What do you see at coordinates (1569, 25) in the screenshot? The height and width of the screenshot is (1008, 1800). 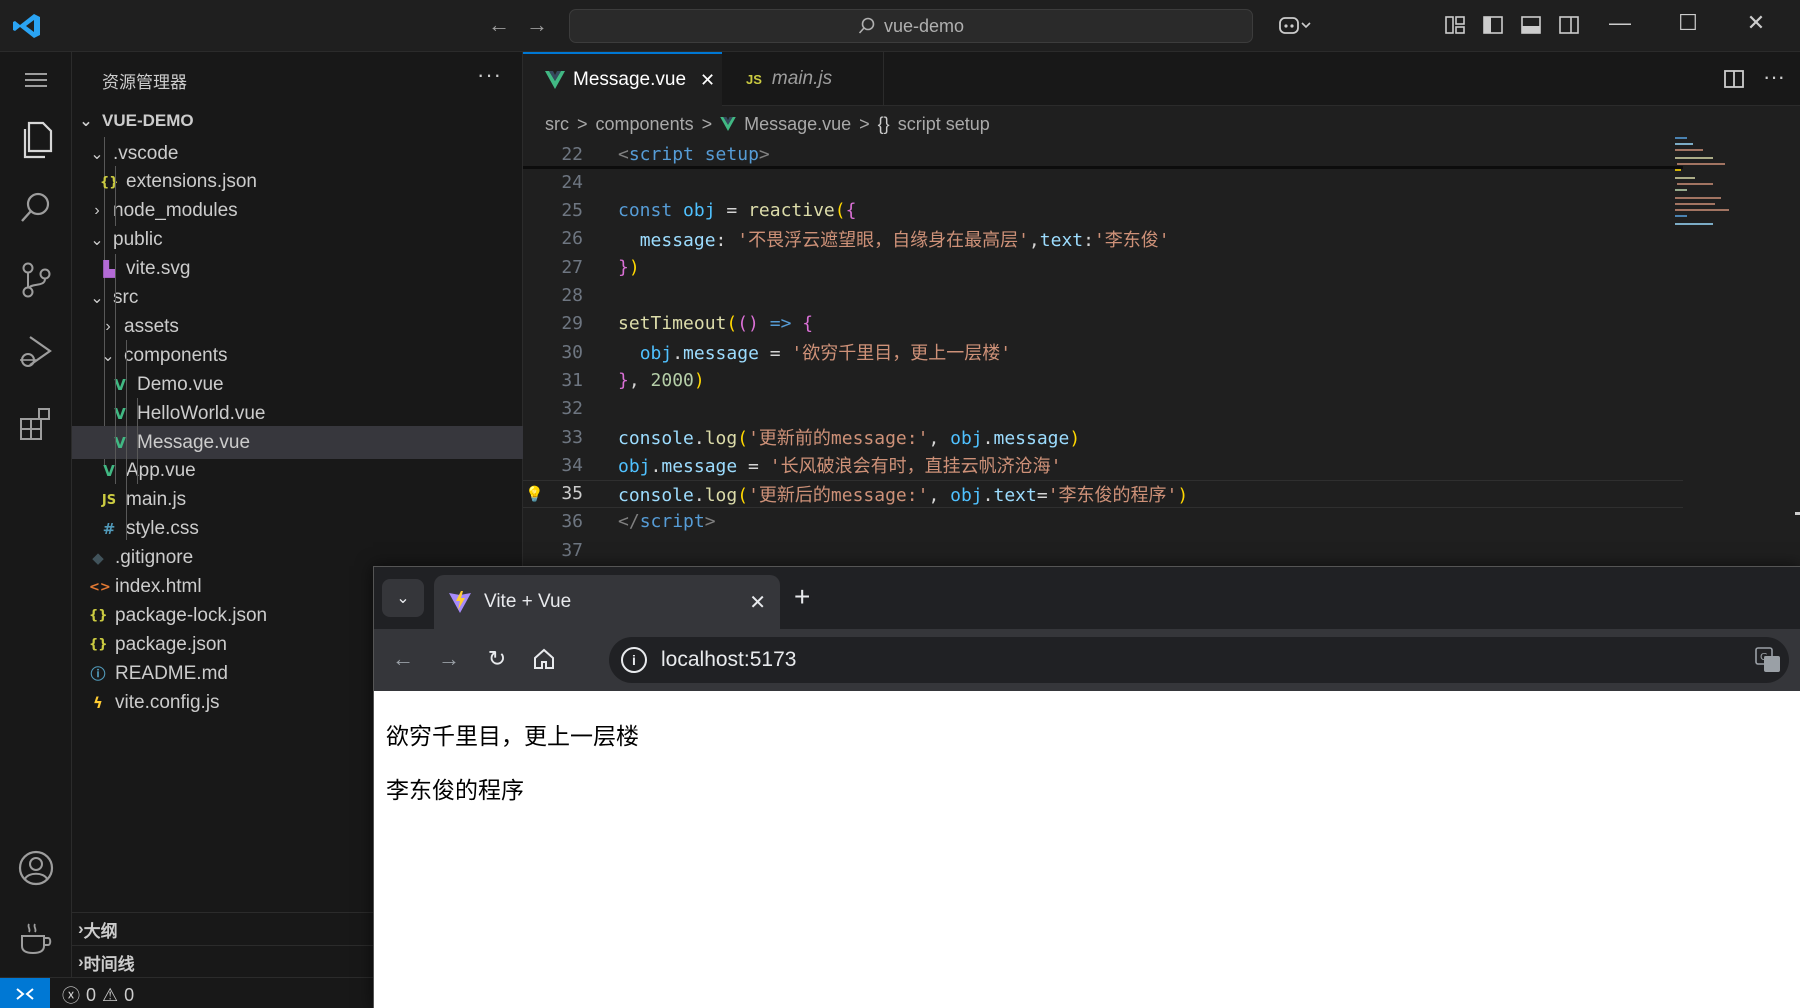 I see `toggle-secondary-sidebar-icon` at bounding box center [1569, 25].